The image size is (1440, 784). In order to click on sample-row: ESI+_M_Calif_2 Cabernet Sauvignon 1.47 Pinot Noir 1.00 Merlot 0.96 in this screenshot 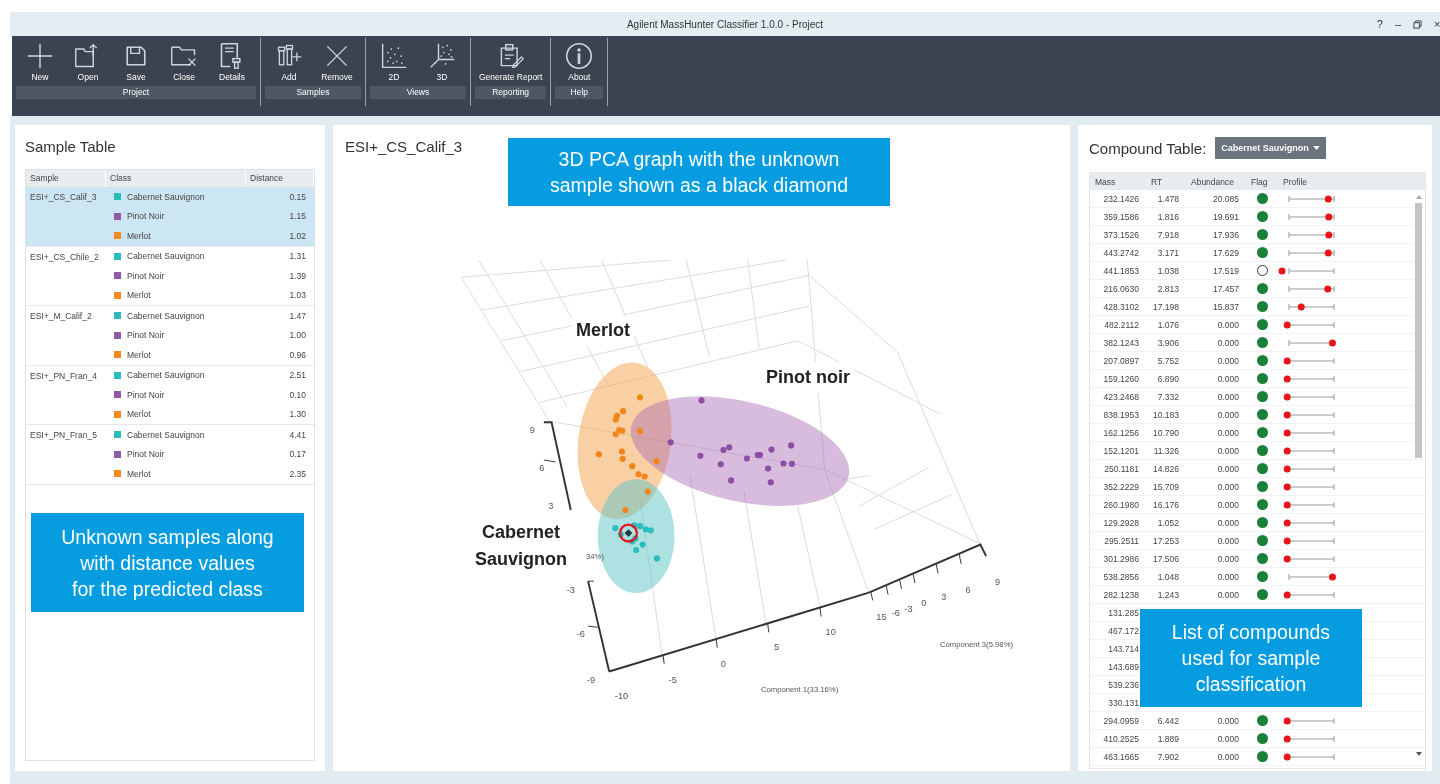, I will do `click(170, 336)`.